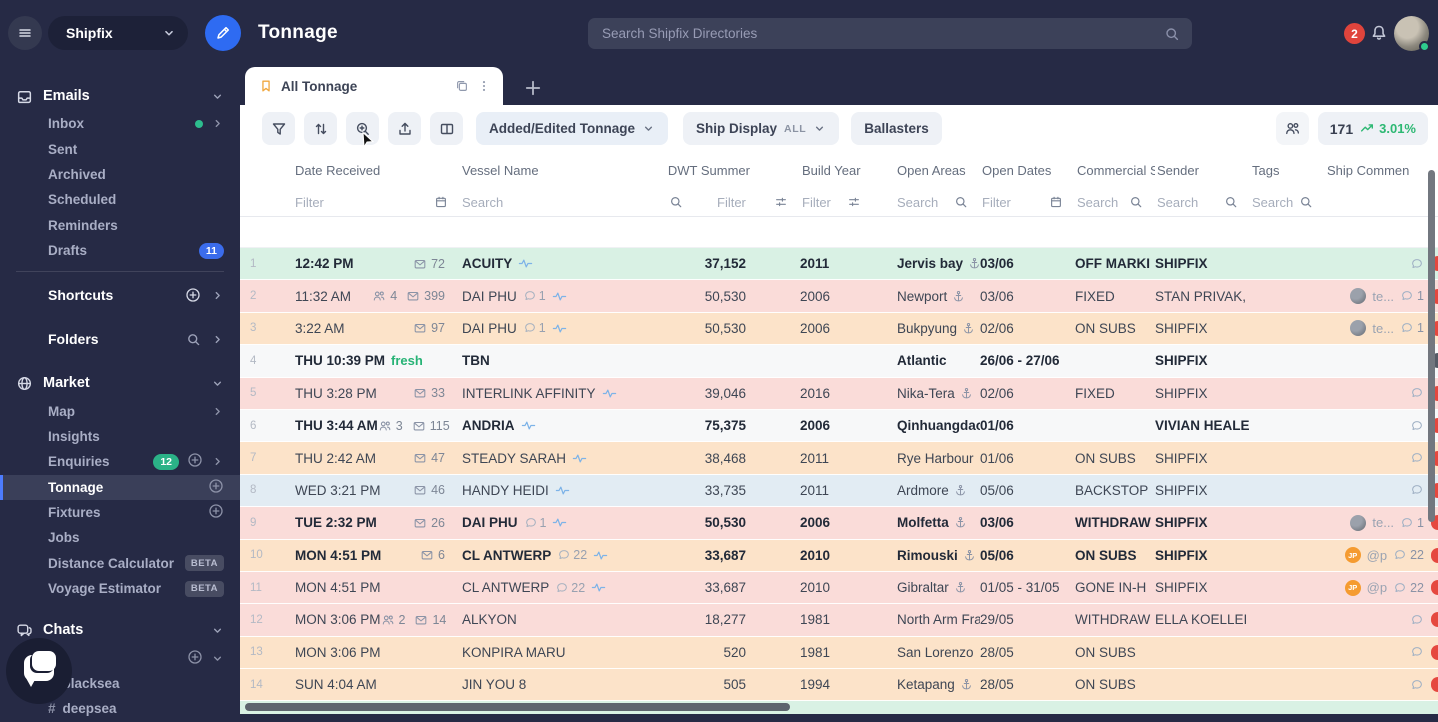 Image resolution: width=1438 pixels, height=722 pixels. What do you see at coordinates (577, 522) in the screenshot?
I see `cell-vessel-name: DAI PHU 1` at bounding box center [577, 522].